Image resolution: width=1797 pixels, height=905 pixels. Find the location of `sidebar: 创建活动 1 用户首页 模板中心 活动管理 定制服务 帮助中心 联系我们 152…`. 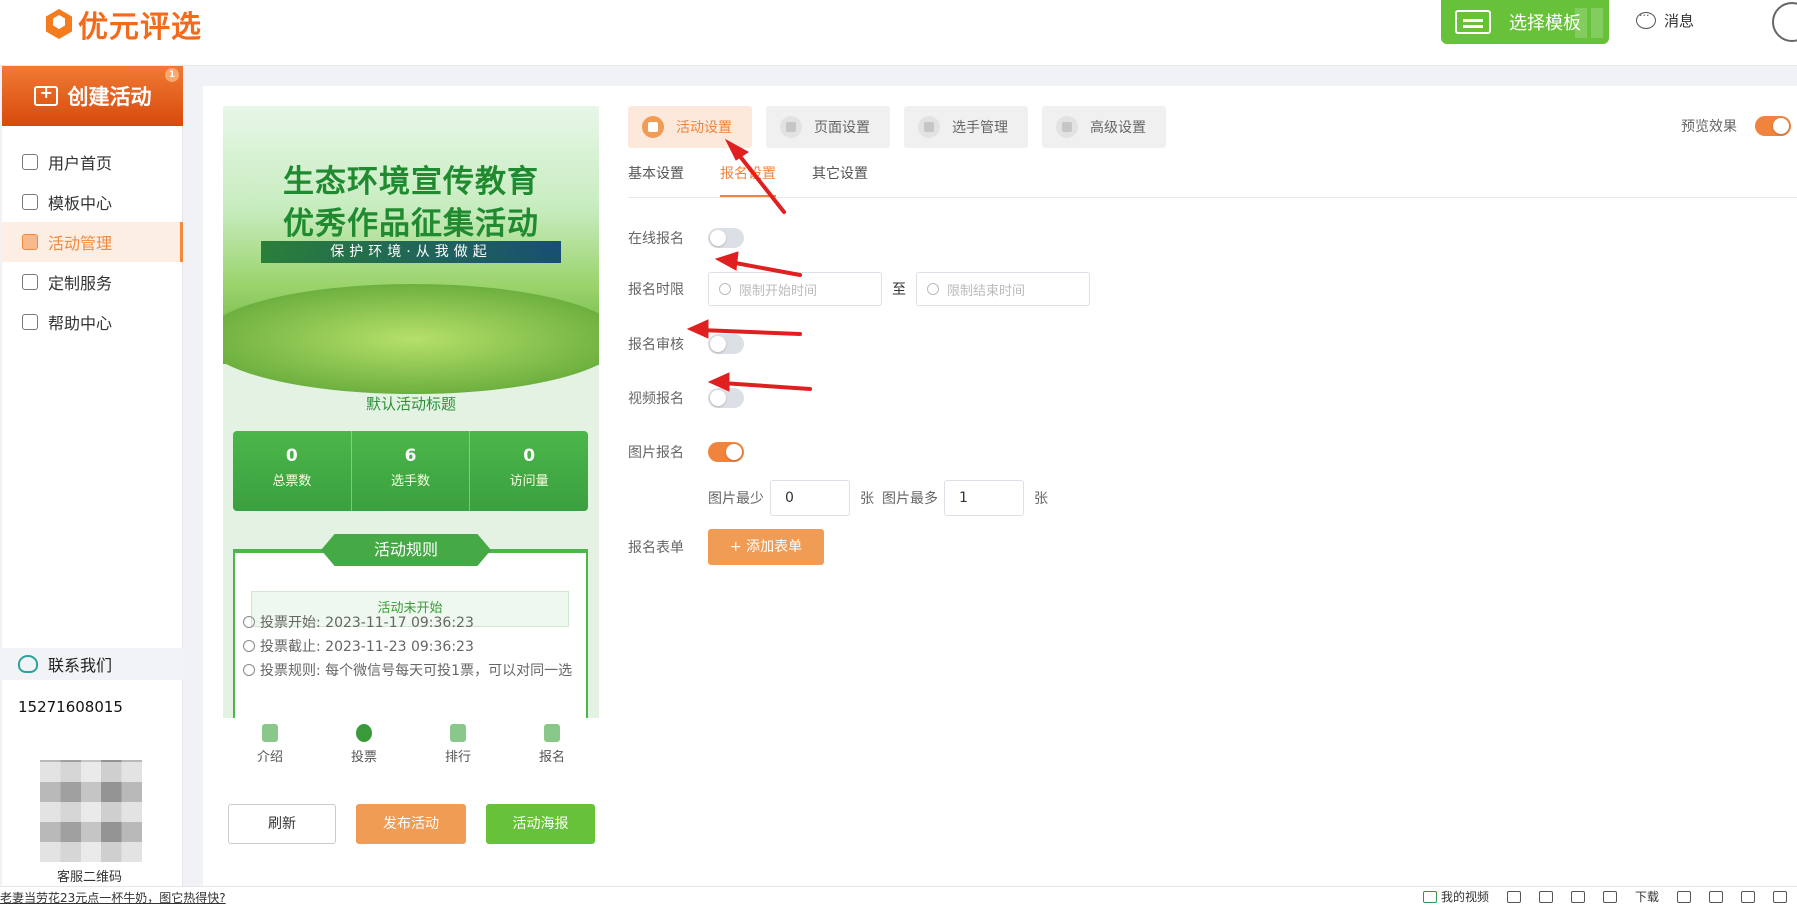

sidebar: 创建活动 1 用户首页 模板中心 活动管理 定制服务 帮助中心 联系我们 152… is located at coordinates (92, 476).